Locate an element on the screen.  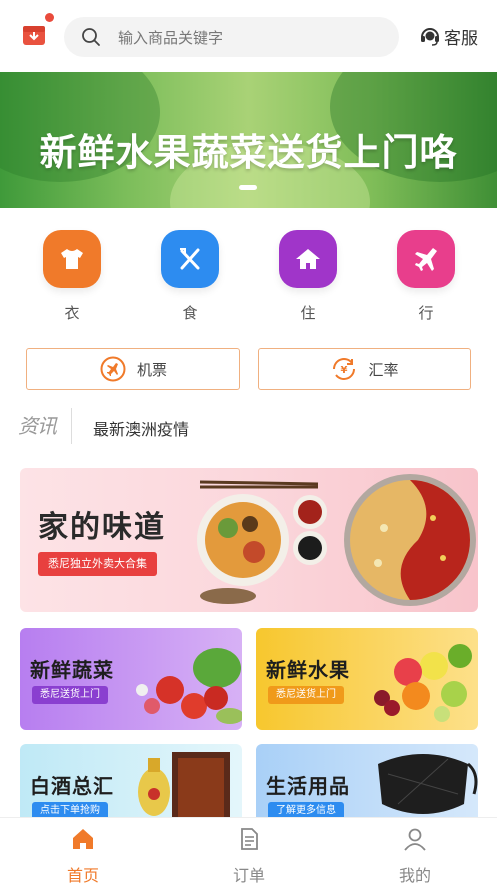
banner-pagination-dot is located at coordinates (248, 187).